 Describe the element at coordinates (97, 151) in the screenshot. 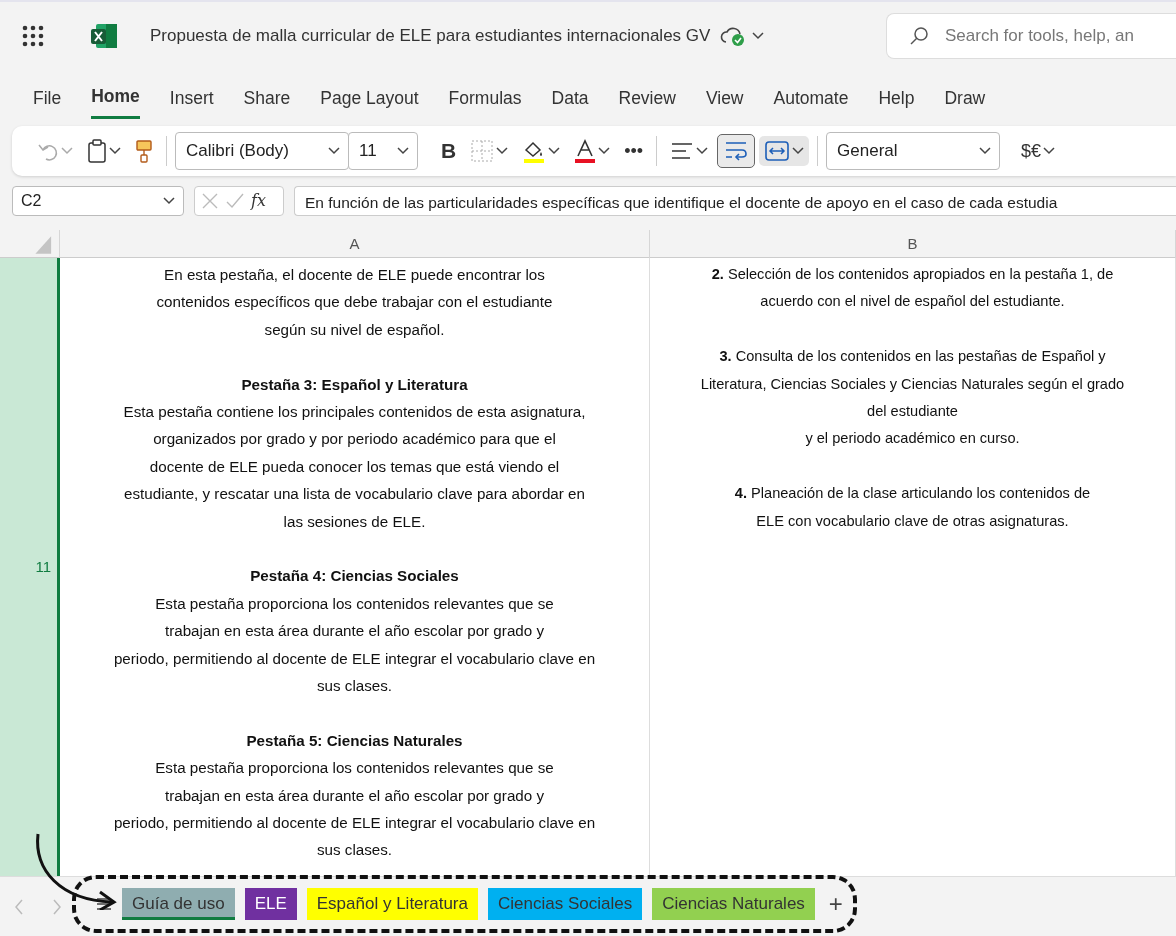

I see `clipboard-icon` at that location.